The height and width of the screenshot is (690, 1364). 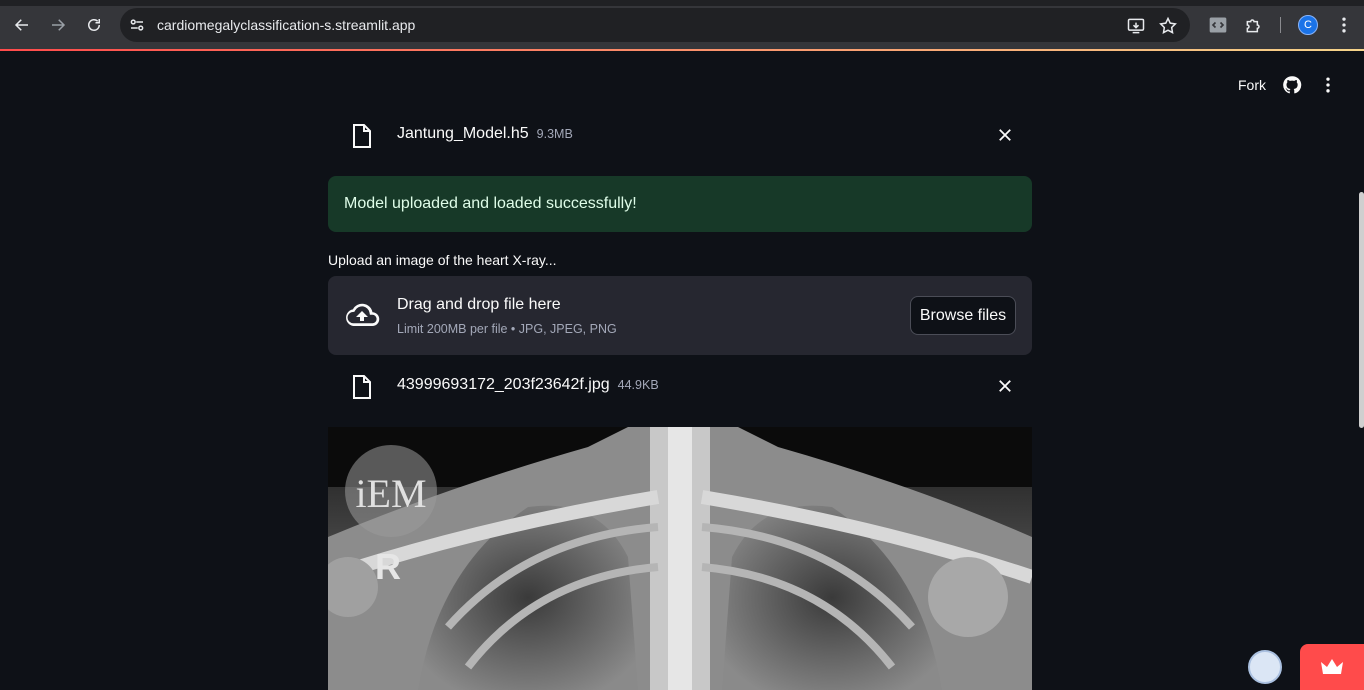 I want to click on puzzle-icon, so click(x=1253, y=26).